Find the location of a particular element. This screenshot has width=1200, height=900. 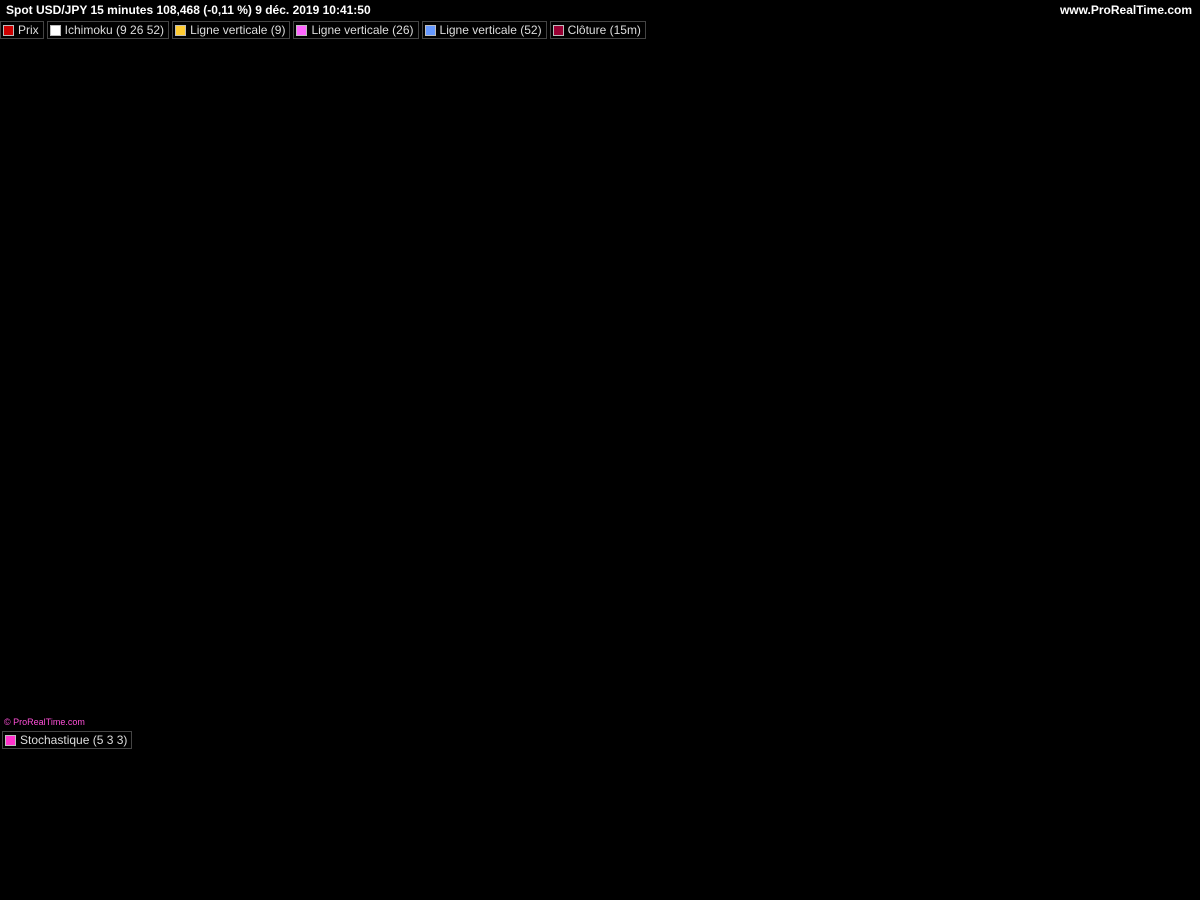

legend-label: Ligne verticale (52) is located at coordinates (490, 30).